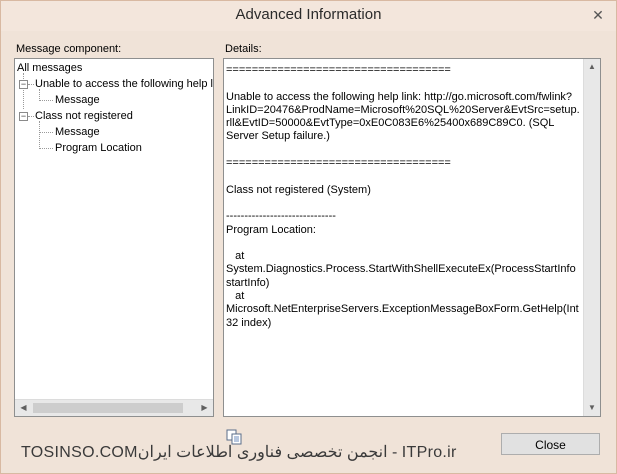 Image resolution: width=617 pixels, height=474 pixels. I want to click on tree-item-all-messages: All messages, so click(49, 68).